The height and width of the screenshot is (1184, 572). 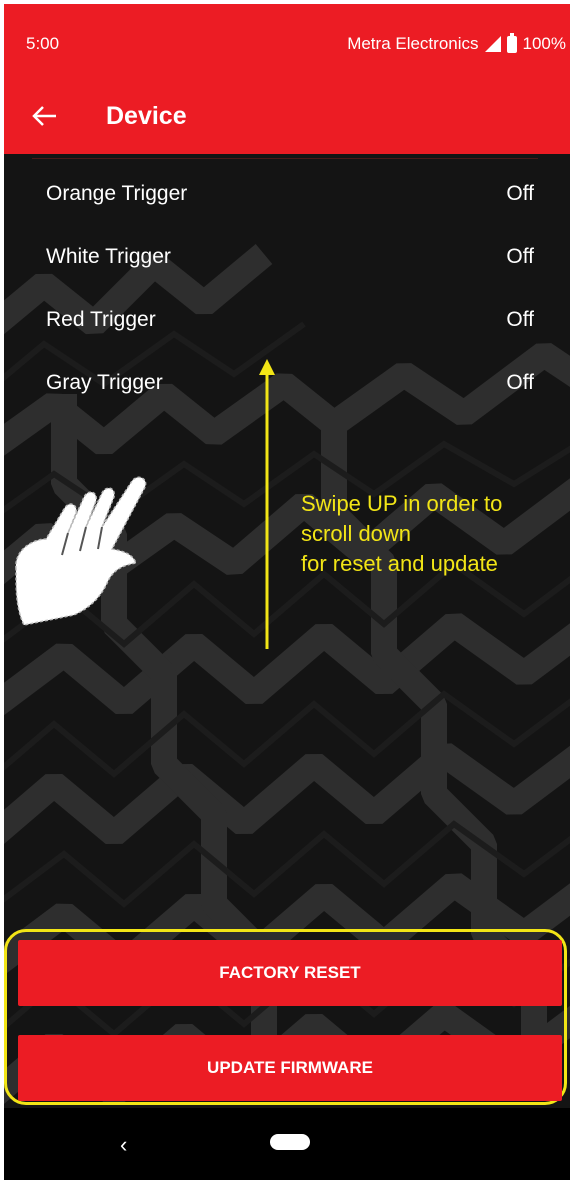 I want to click on status-bar: 5:00 Metra Electronics 100%, so click(x=287, y=43).